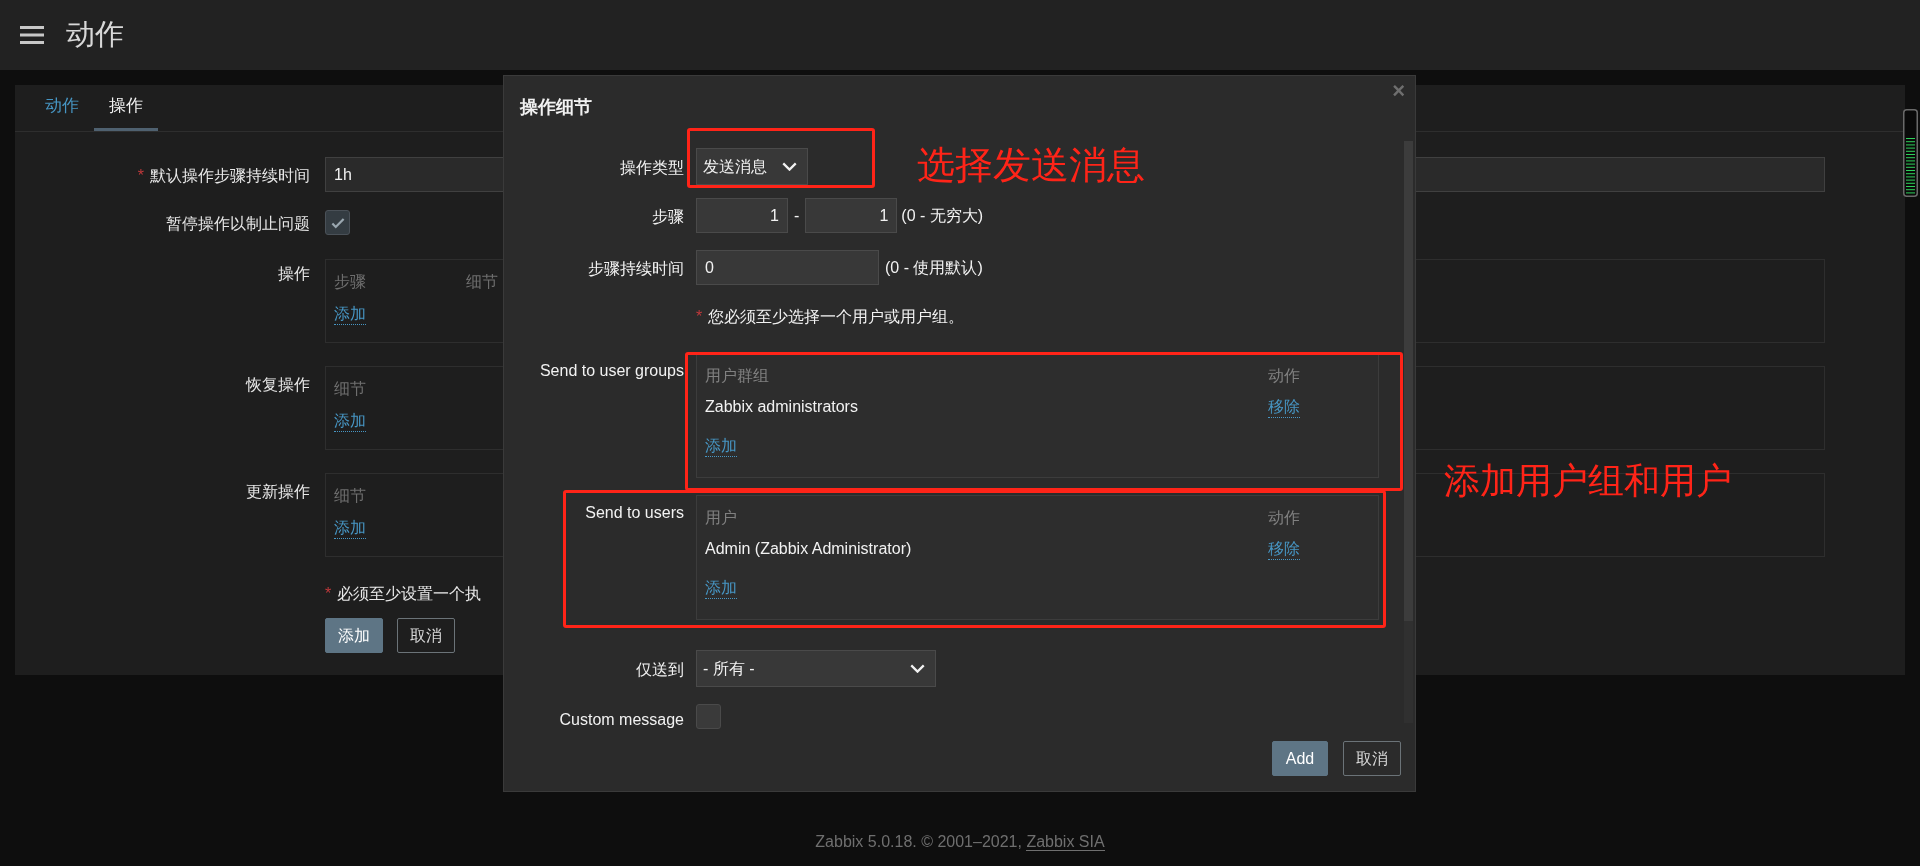 This screenshot has width=1920, height=866. I want to click on field-label: 恢复操作, so click(278, 385).